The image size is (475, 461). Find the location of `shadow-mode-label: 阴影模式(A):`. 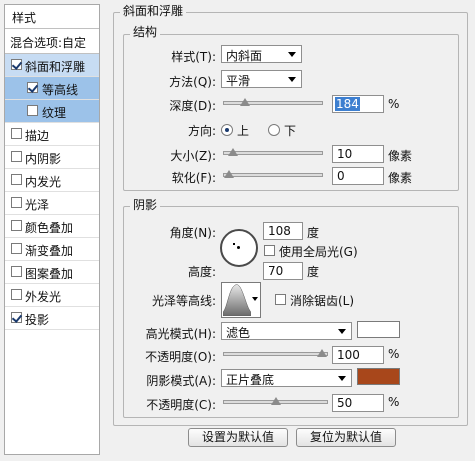

shadow-mode-label: 阴影模式(A): is located at coordinates (181, 381).